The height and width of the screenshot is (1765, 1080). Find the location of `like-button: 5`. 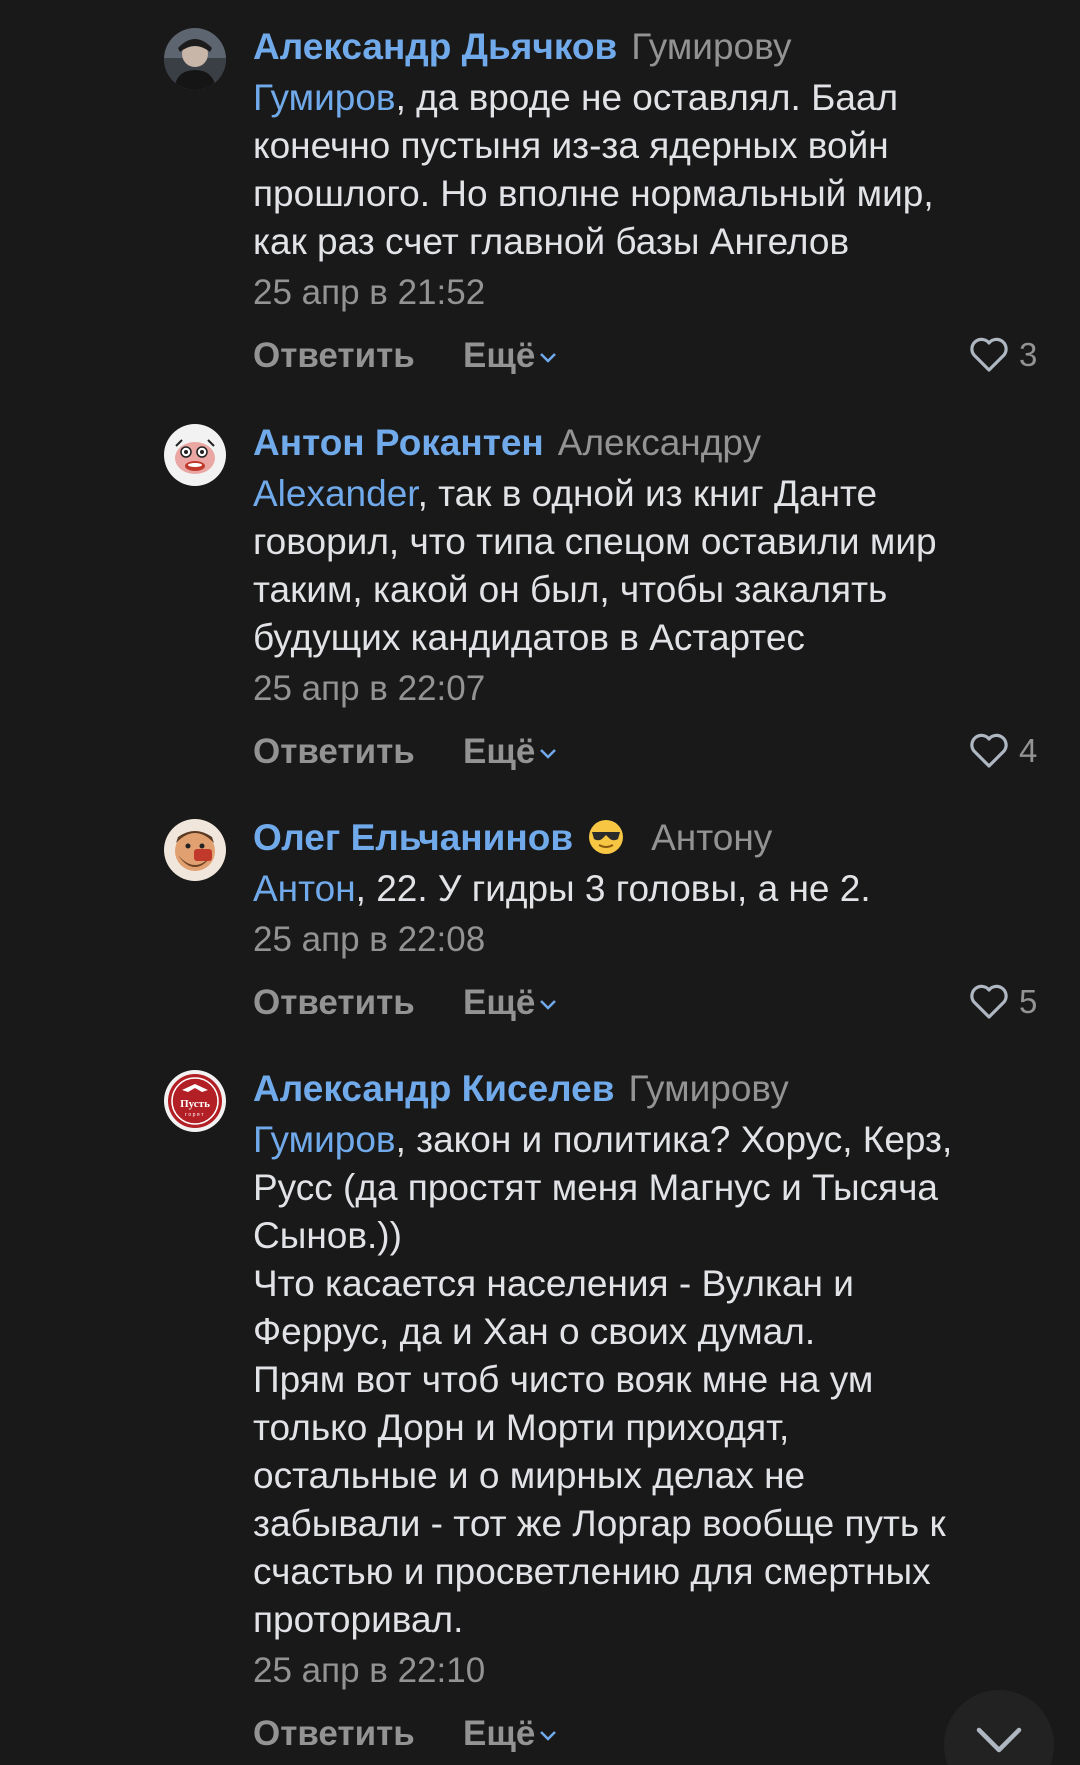

like-button: 5 is located at coordinates (1003, 1002).